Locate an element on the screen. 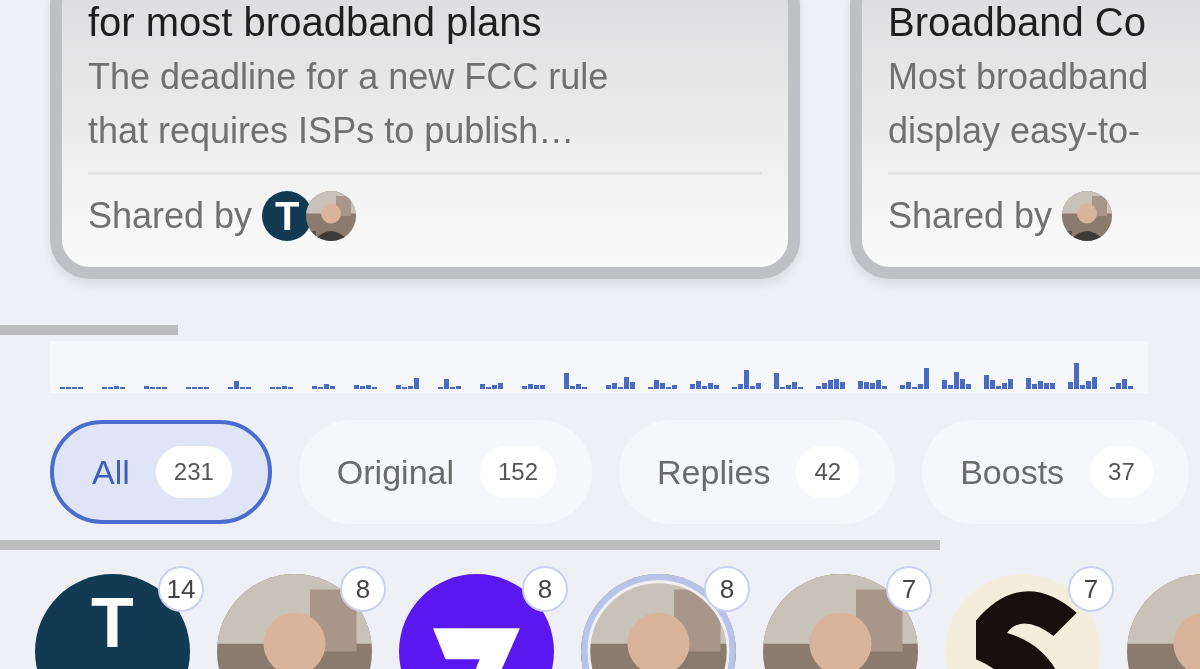  count-badge: 42 is located at coordinates (828, 472).